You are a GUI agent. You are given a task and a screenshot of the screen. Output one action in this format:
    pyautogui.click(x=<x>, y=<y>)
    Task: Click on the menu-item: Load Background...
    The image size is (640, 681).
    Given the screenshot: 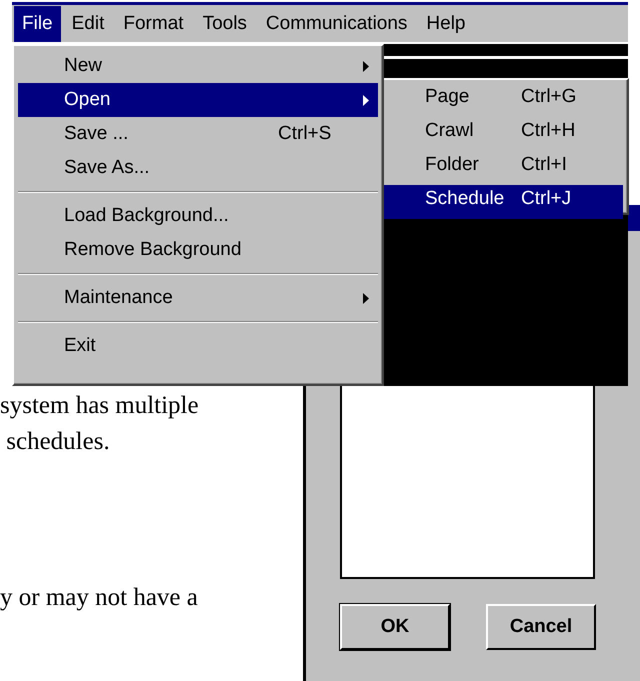 What is the action you would take?
    pyautogui.click(x=198, y=216)
    